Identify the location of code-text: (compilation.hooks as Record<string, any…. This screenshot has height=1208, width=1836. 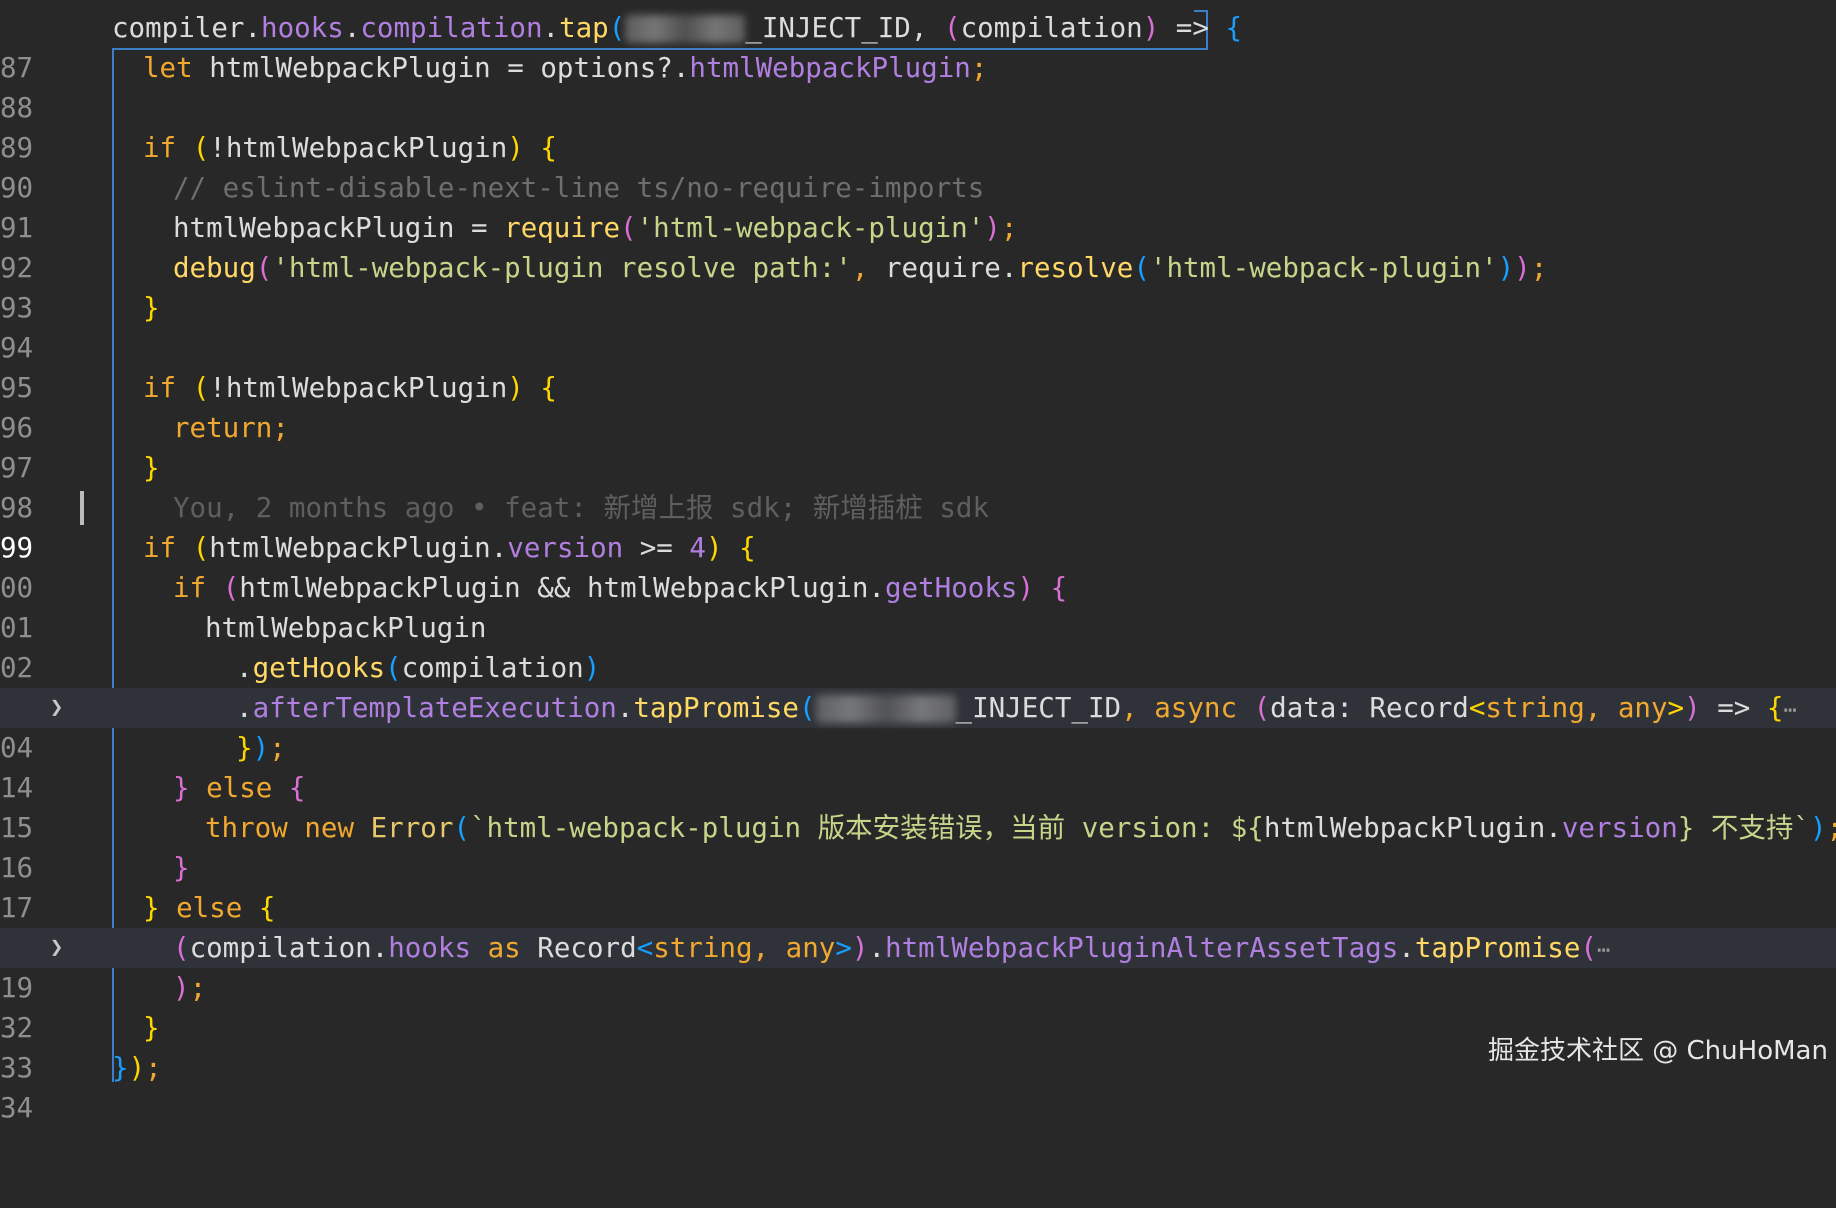
(891, 949).